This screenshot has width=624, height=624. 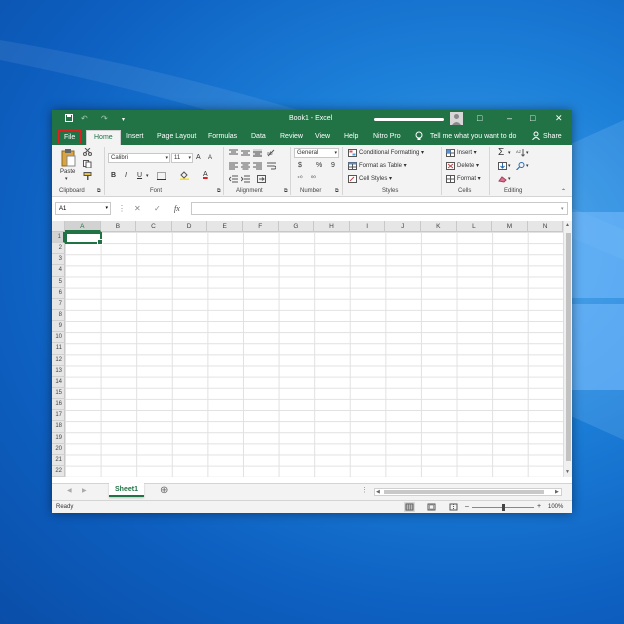 I want to click on tab-view: View, so click(x=322, y=136).